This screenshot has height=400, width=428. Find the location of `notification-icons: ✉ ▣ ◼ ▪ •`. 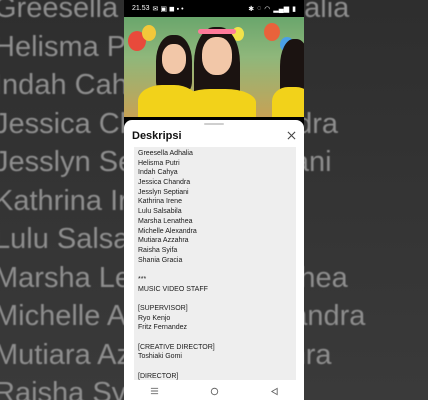

notification-icons: ✉ ▣ ◼ ▪ • is located at coordinates (168, 9).